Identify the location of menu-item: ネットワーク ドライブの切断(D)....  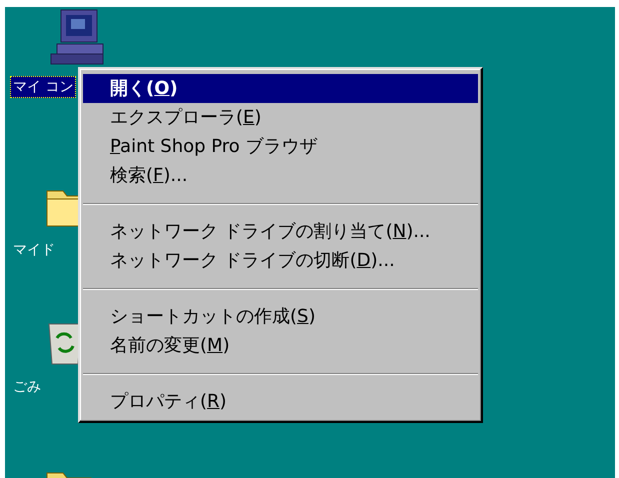
(280, 260).